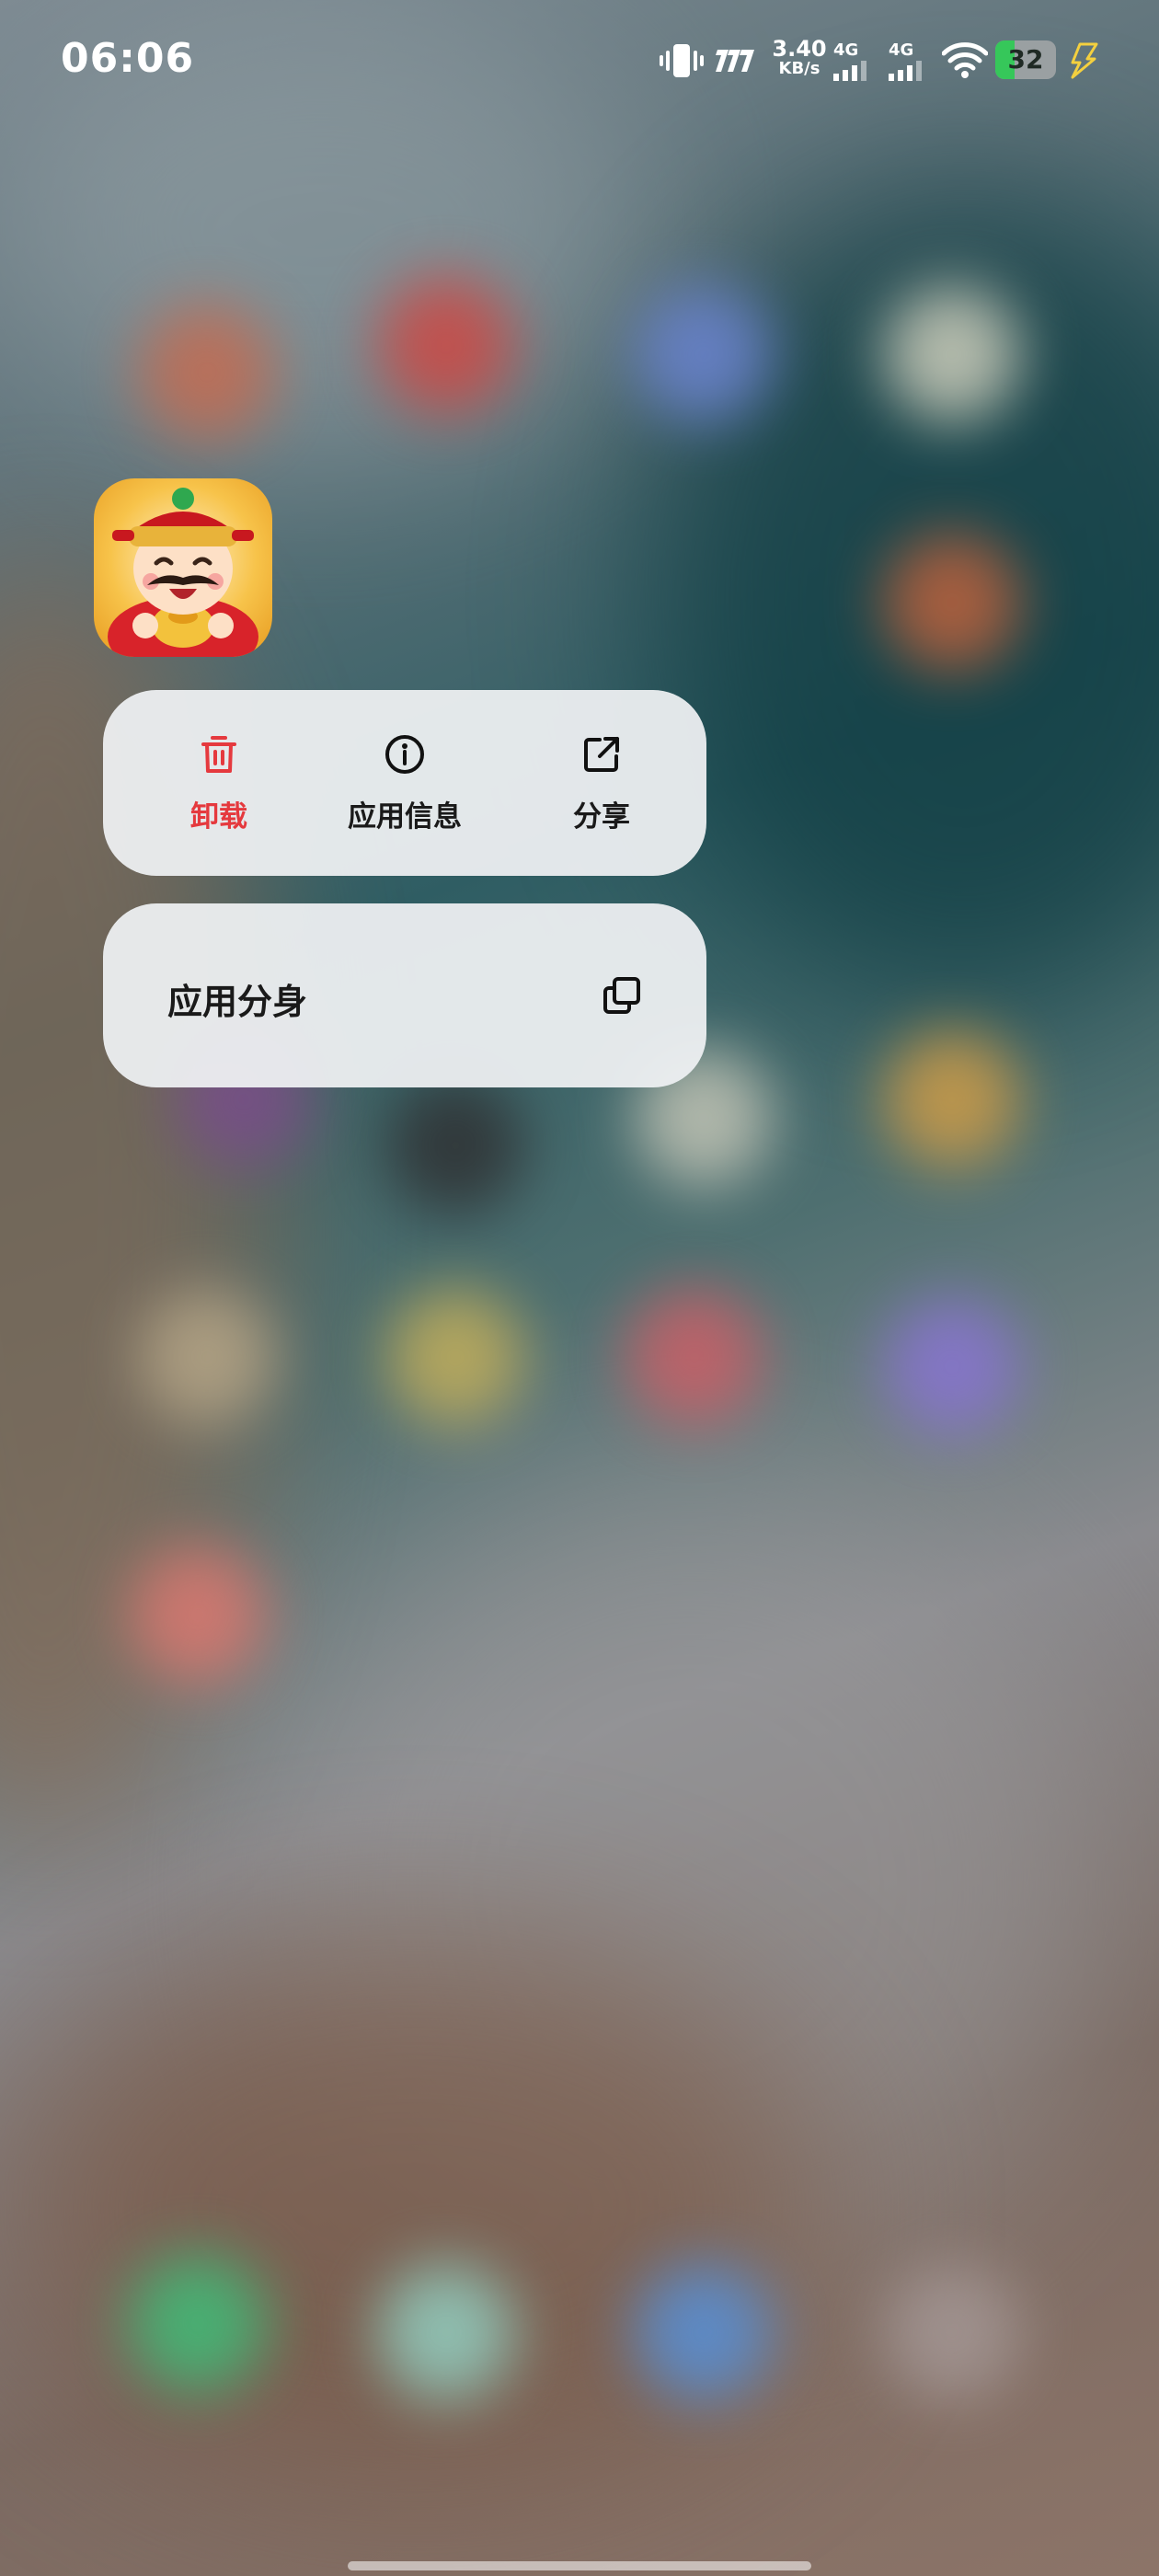 This screenshot has height=2576, width=1159. What do you see at coordinates (621, 995) in the screenshot?
I see `clone-icon` at bounding box center [621, 995].